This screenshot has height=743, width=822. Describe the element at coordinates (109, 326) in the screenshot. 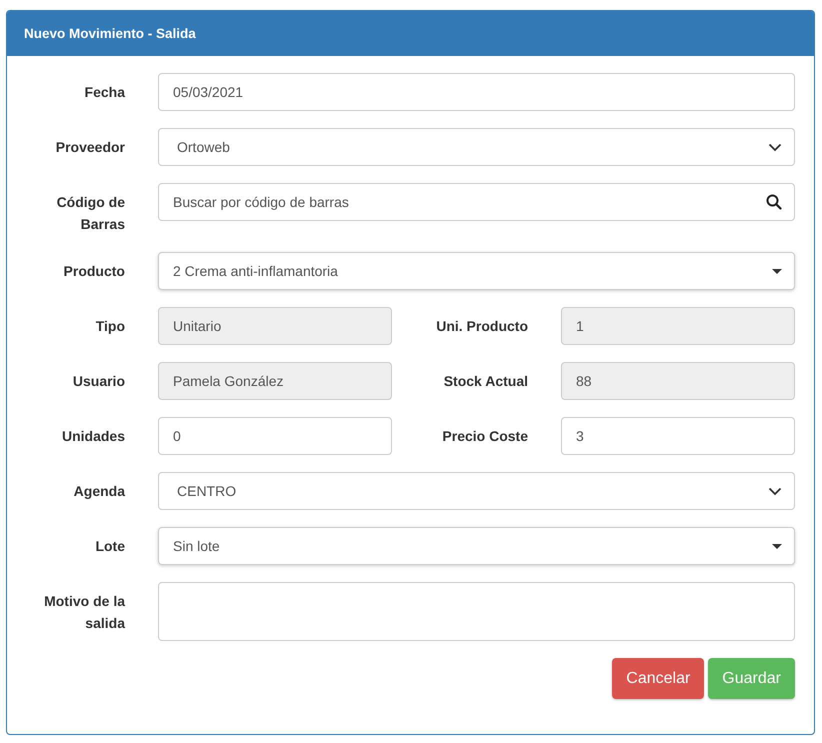

I see `field-label: Tipo` at that location.